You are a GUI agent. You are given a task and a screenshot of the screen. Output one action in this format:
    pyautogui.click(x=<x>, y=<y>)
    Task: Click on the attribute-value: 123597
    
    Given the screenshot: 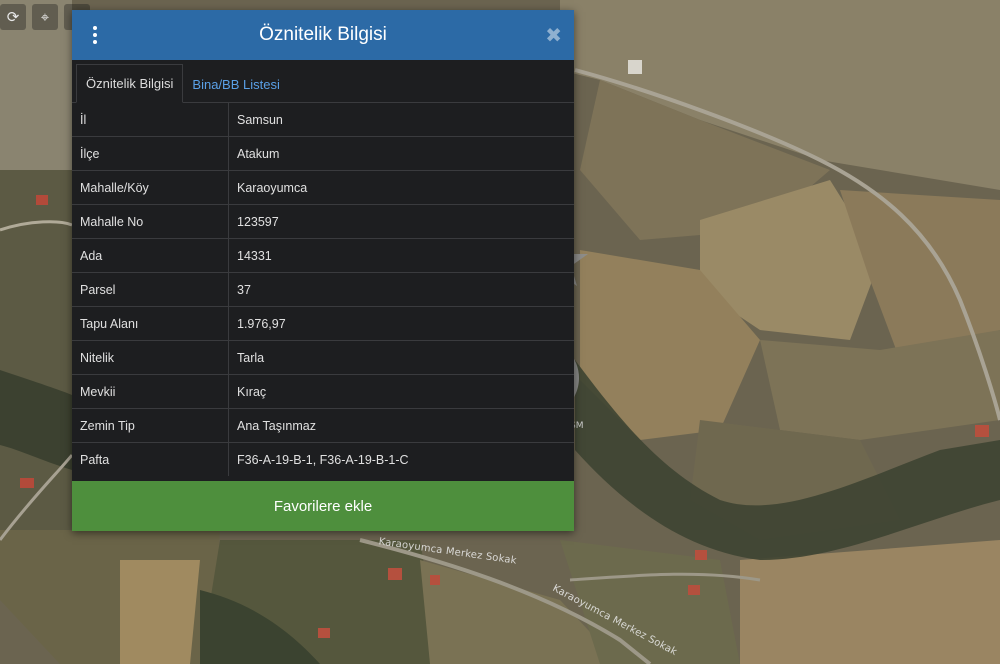 What is the action you would take?
    pyautogui.click(x=401, y=221)
    